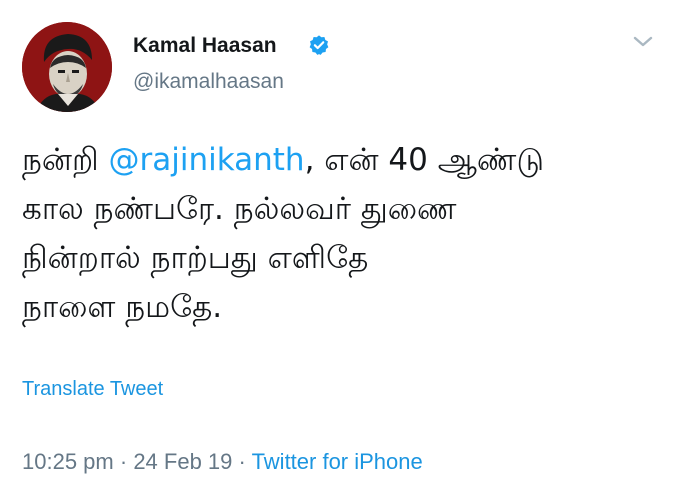 The image size is (675, 486). Describe the element at coordinates (68, 461) in the screenshot. I see `tweet-time: 10:25 pm` at that location.